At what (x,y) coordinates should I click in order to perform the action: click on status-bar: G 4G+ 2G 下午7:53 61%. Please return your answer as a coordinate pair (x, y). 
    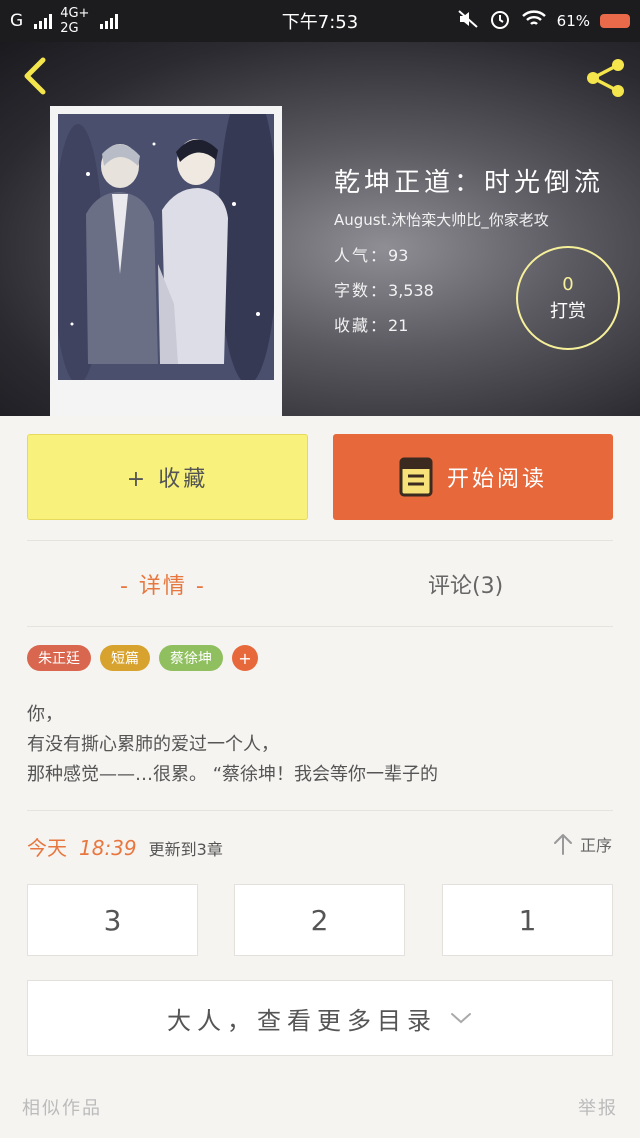
    Looking at the image, I should click on (320, 21).